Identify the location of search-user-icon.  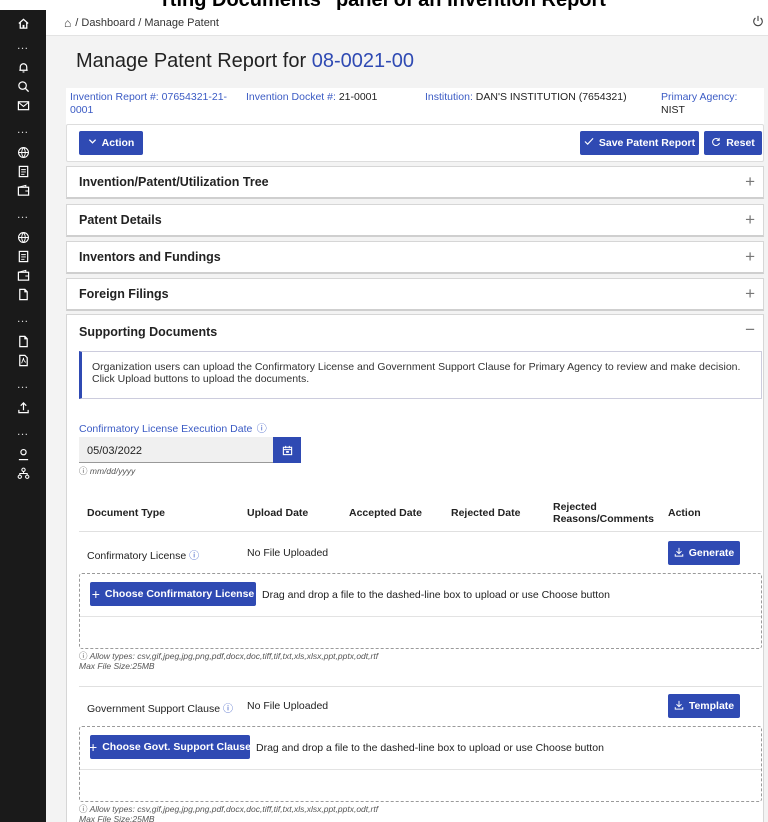
(23, 86).